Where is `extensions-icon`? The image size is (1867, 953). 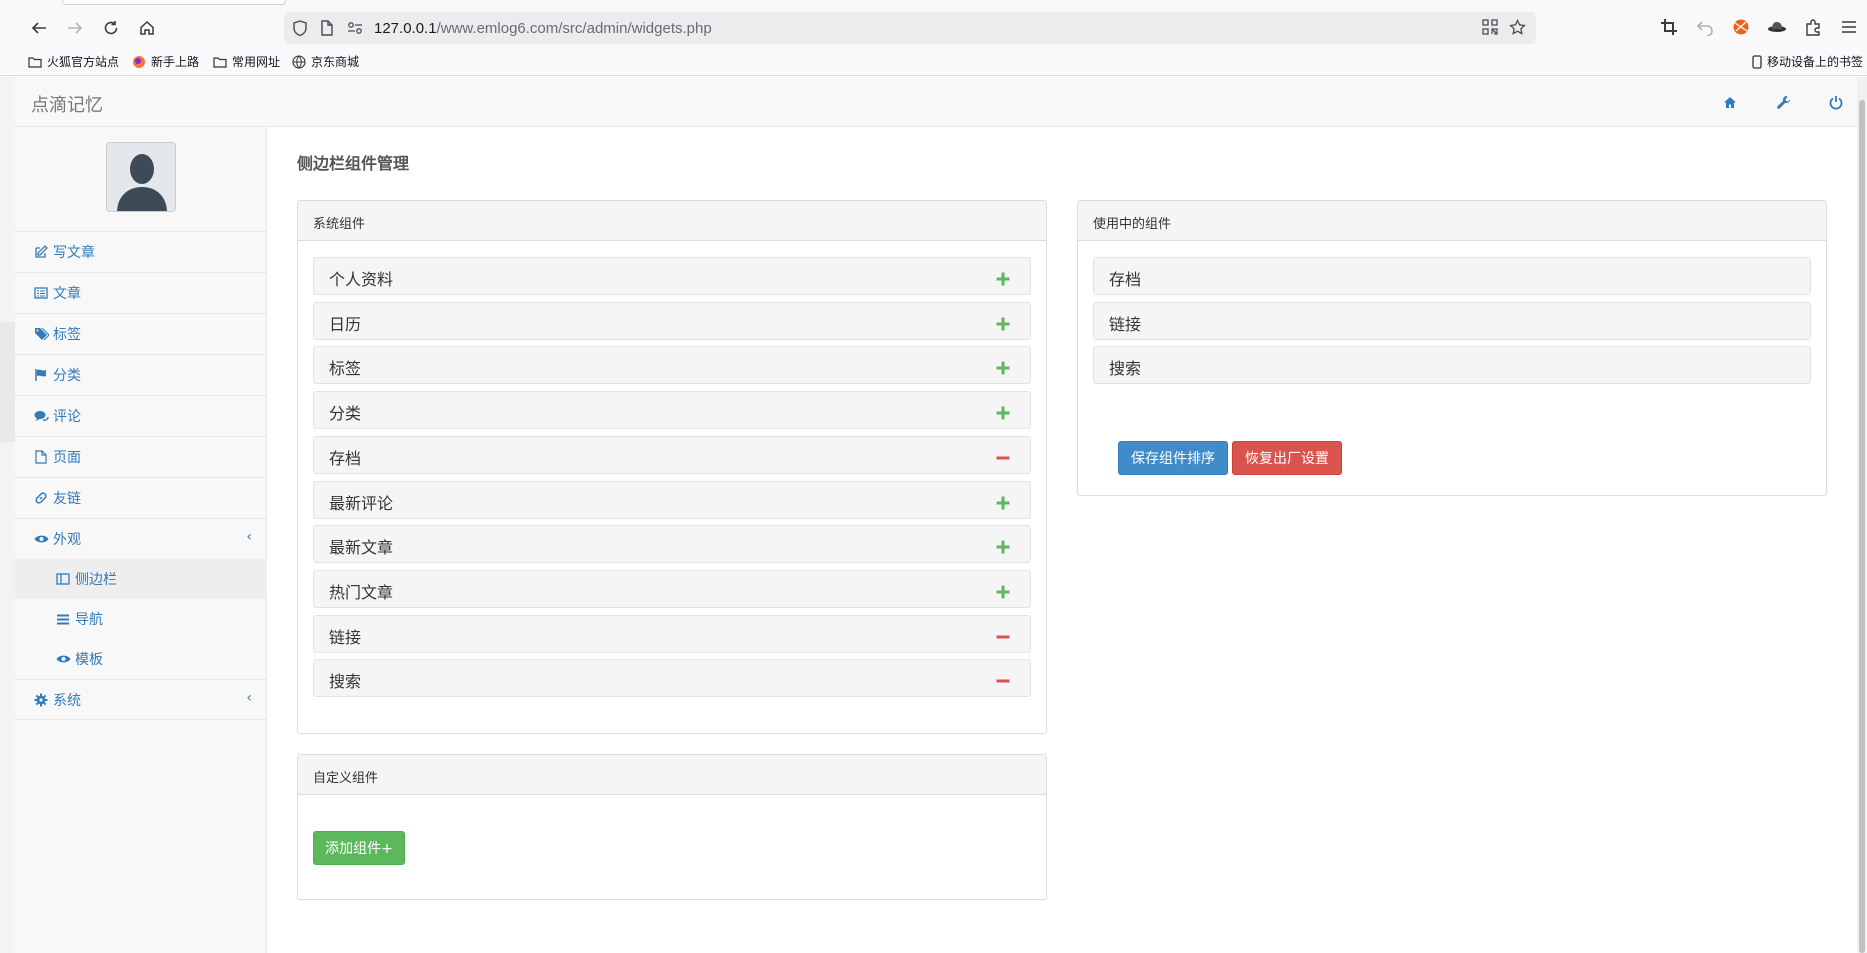 extensions-icon is located at coordinates (1813, 27).